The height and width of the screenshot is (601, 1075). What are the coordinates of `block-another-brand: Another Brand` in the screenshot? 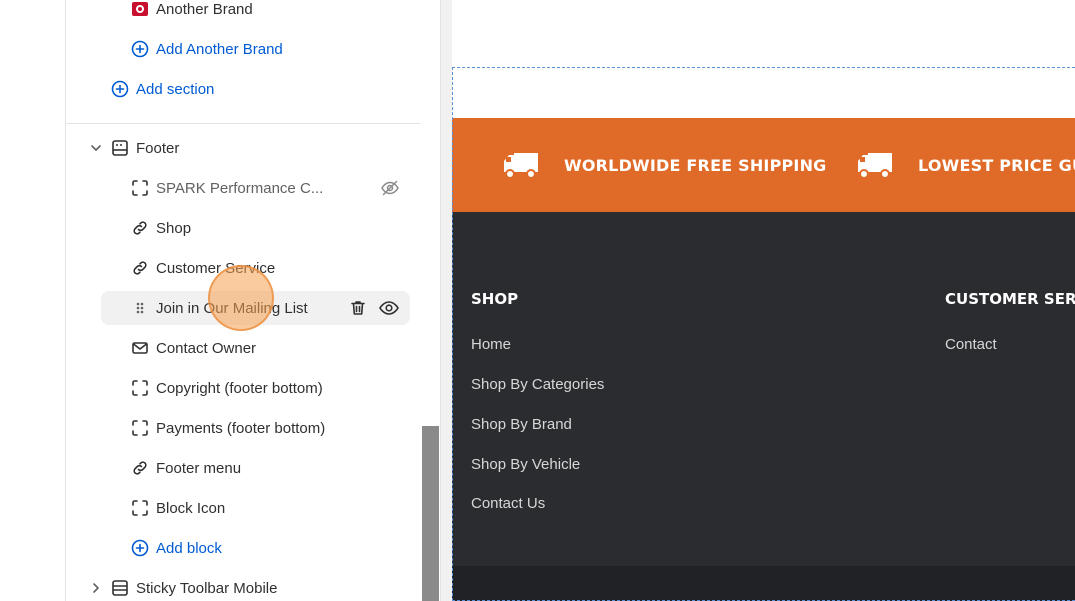 It's located at (191, 12).